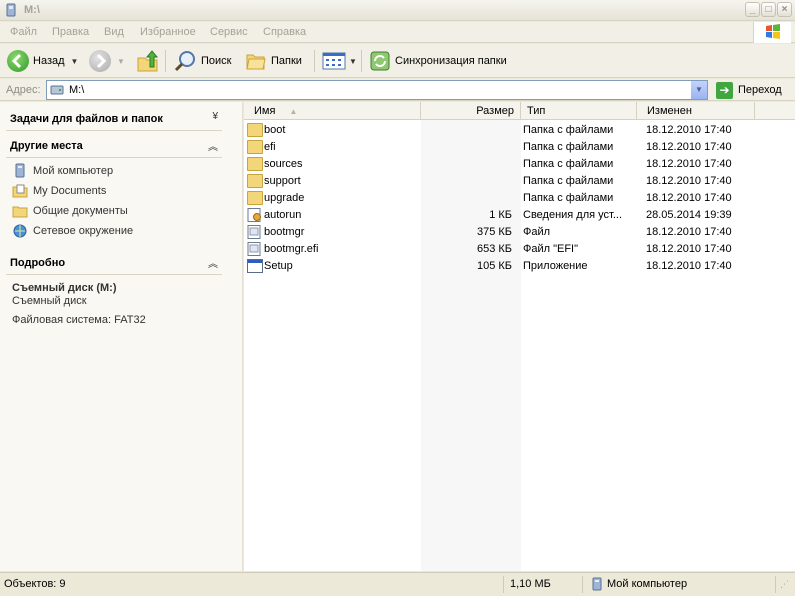 Image resolution: width=795 pixels, height=596 pixels. Describe the element at coordinates (689, 215) in the screenshot. I see `file-modified: 28.05.2014 19:39` at that location.